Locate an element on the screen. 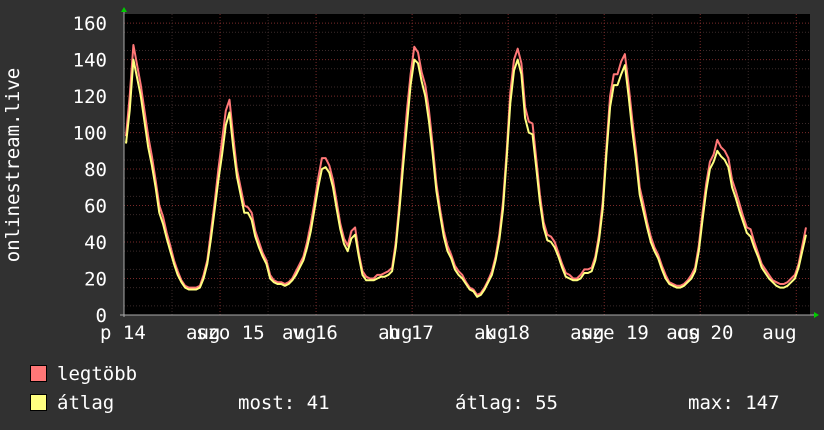 This screenshot has height=430, width=824. y-axis-arrow-icon is located at coordinates (124, 9).